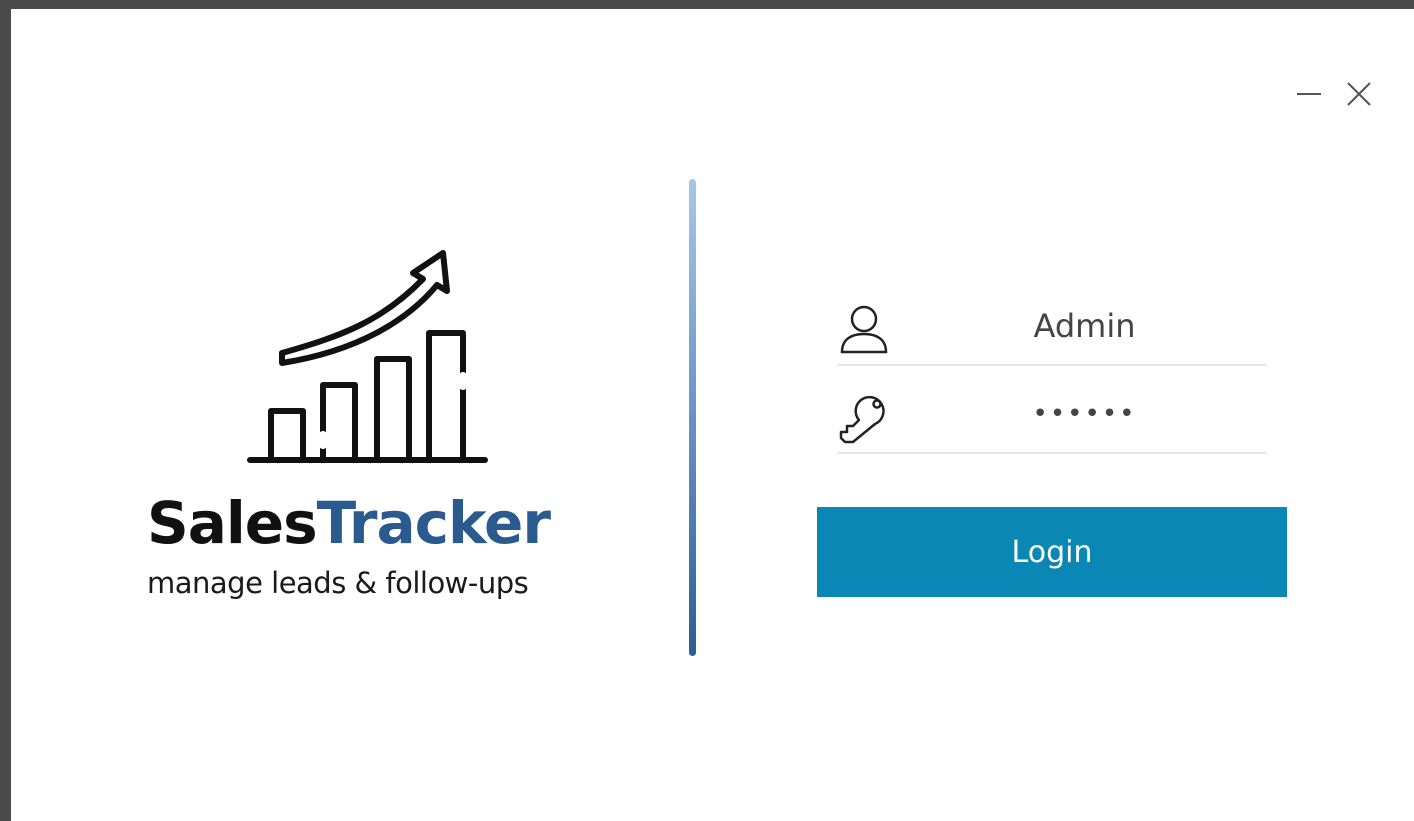 This screenshot has height=821, width=1414. I want to click on login-button: Login, so click(1052, 552).